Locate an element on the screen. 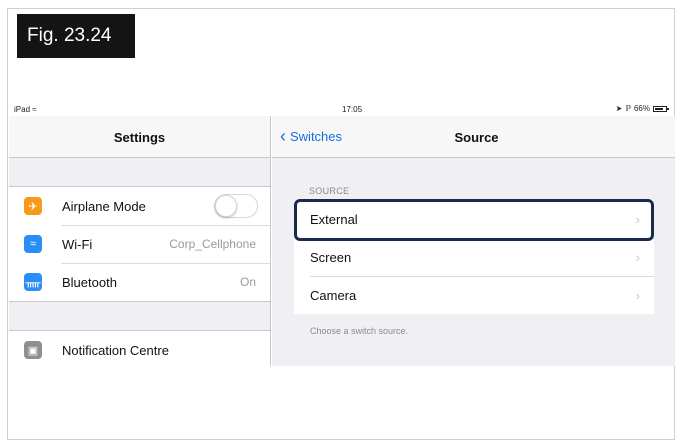 The width and height of the screenshot is (681, 446). battery-icon is located at coordinates (661, 108).